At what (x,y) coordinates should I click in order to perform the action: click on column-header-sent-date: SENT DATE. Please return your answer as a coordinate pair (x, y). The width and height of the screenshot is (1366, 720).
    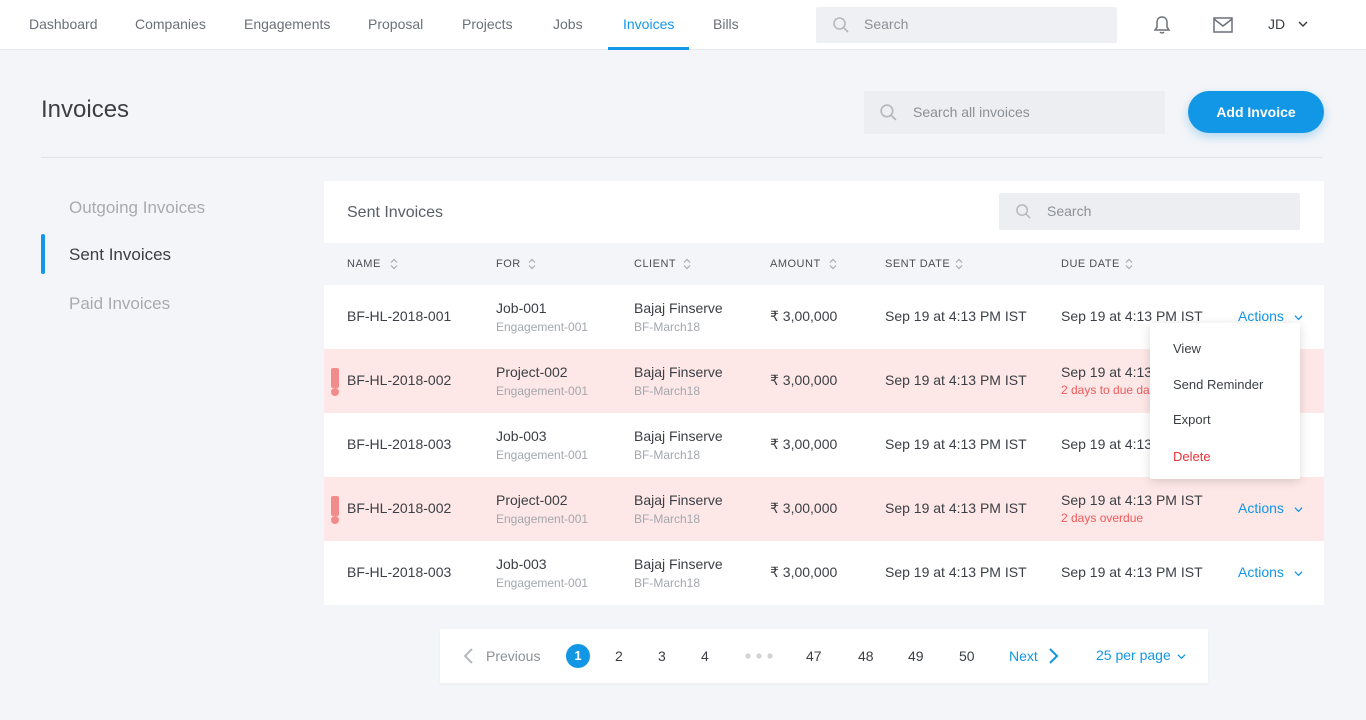
    Looking at the image, I should click on (924, 264).